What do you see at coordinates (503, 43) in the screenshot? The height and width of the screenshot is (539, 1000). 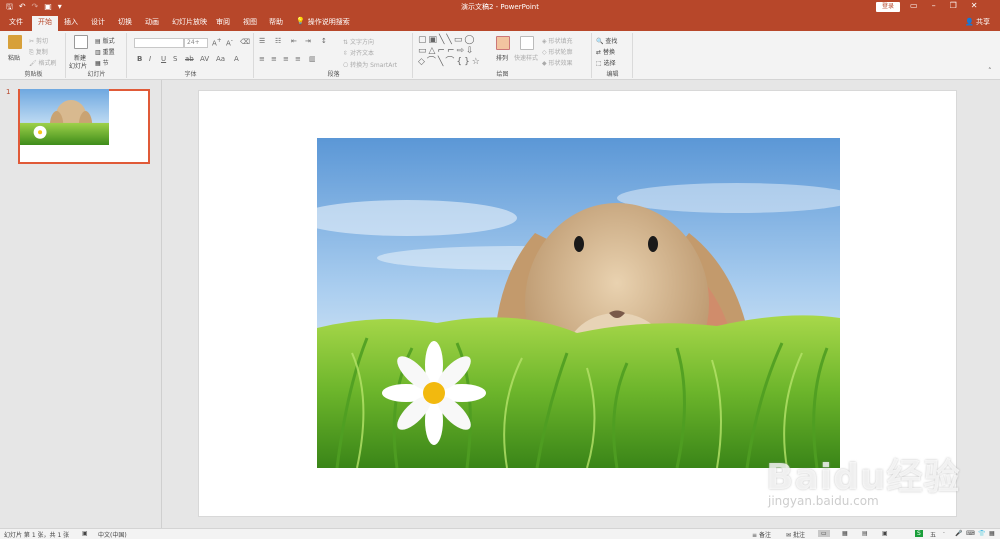 I see `arrange-icon` at bounding box center [503, 43].